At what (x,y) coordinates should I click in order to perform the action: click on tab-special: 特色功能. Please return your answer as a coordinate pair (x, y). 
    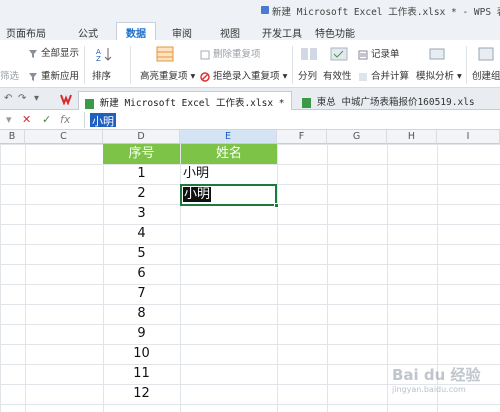
    Looking at the image, I should click on (335, 32).